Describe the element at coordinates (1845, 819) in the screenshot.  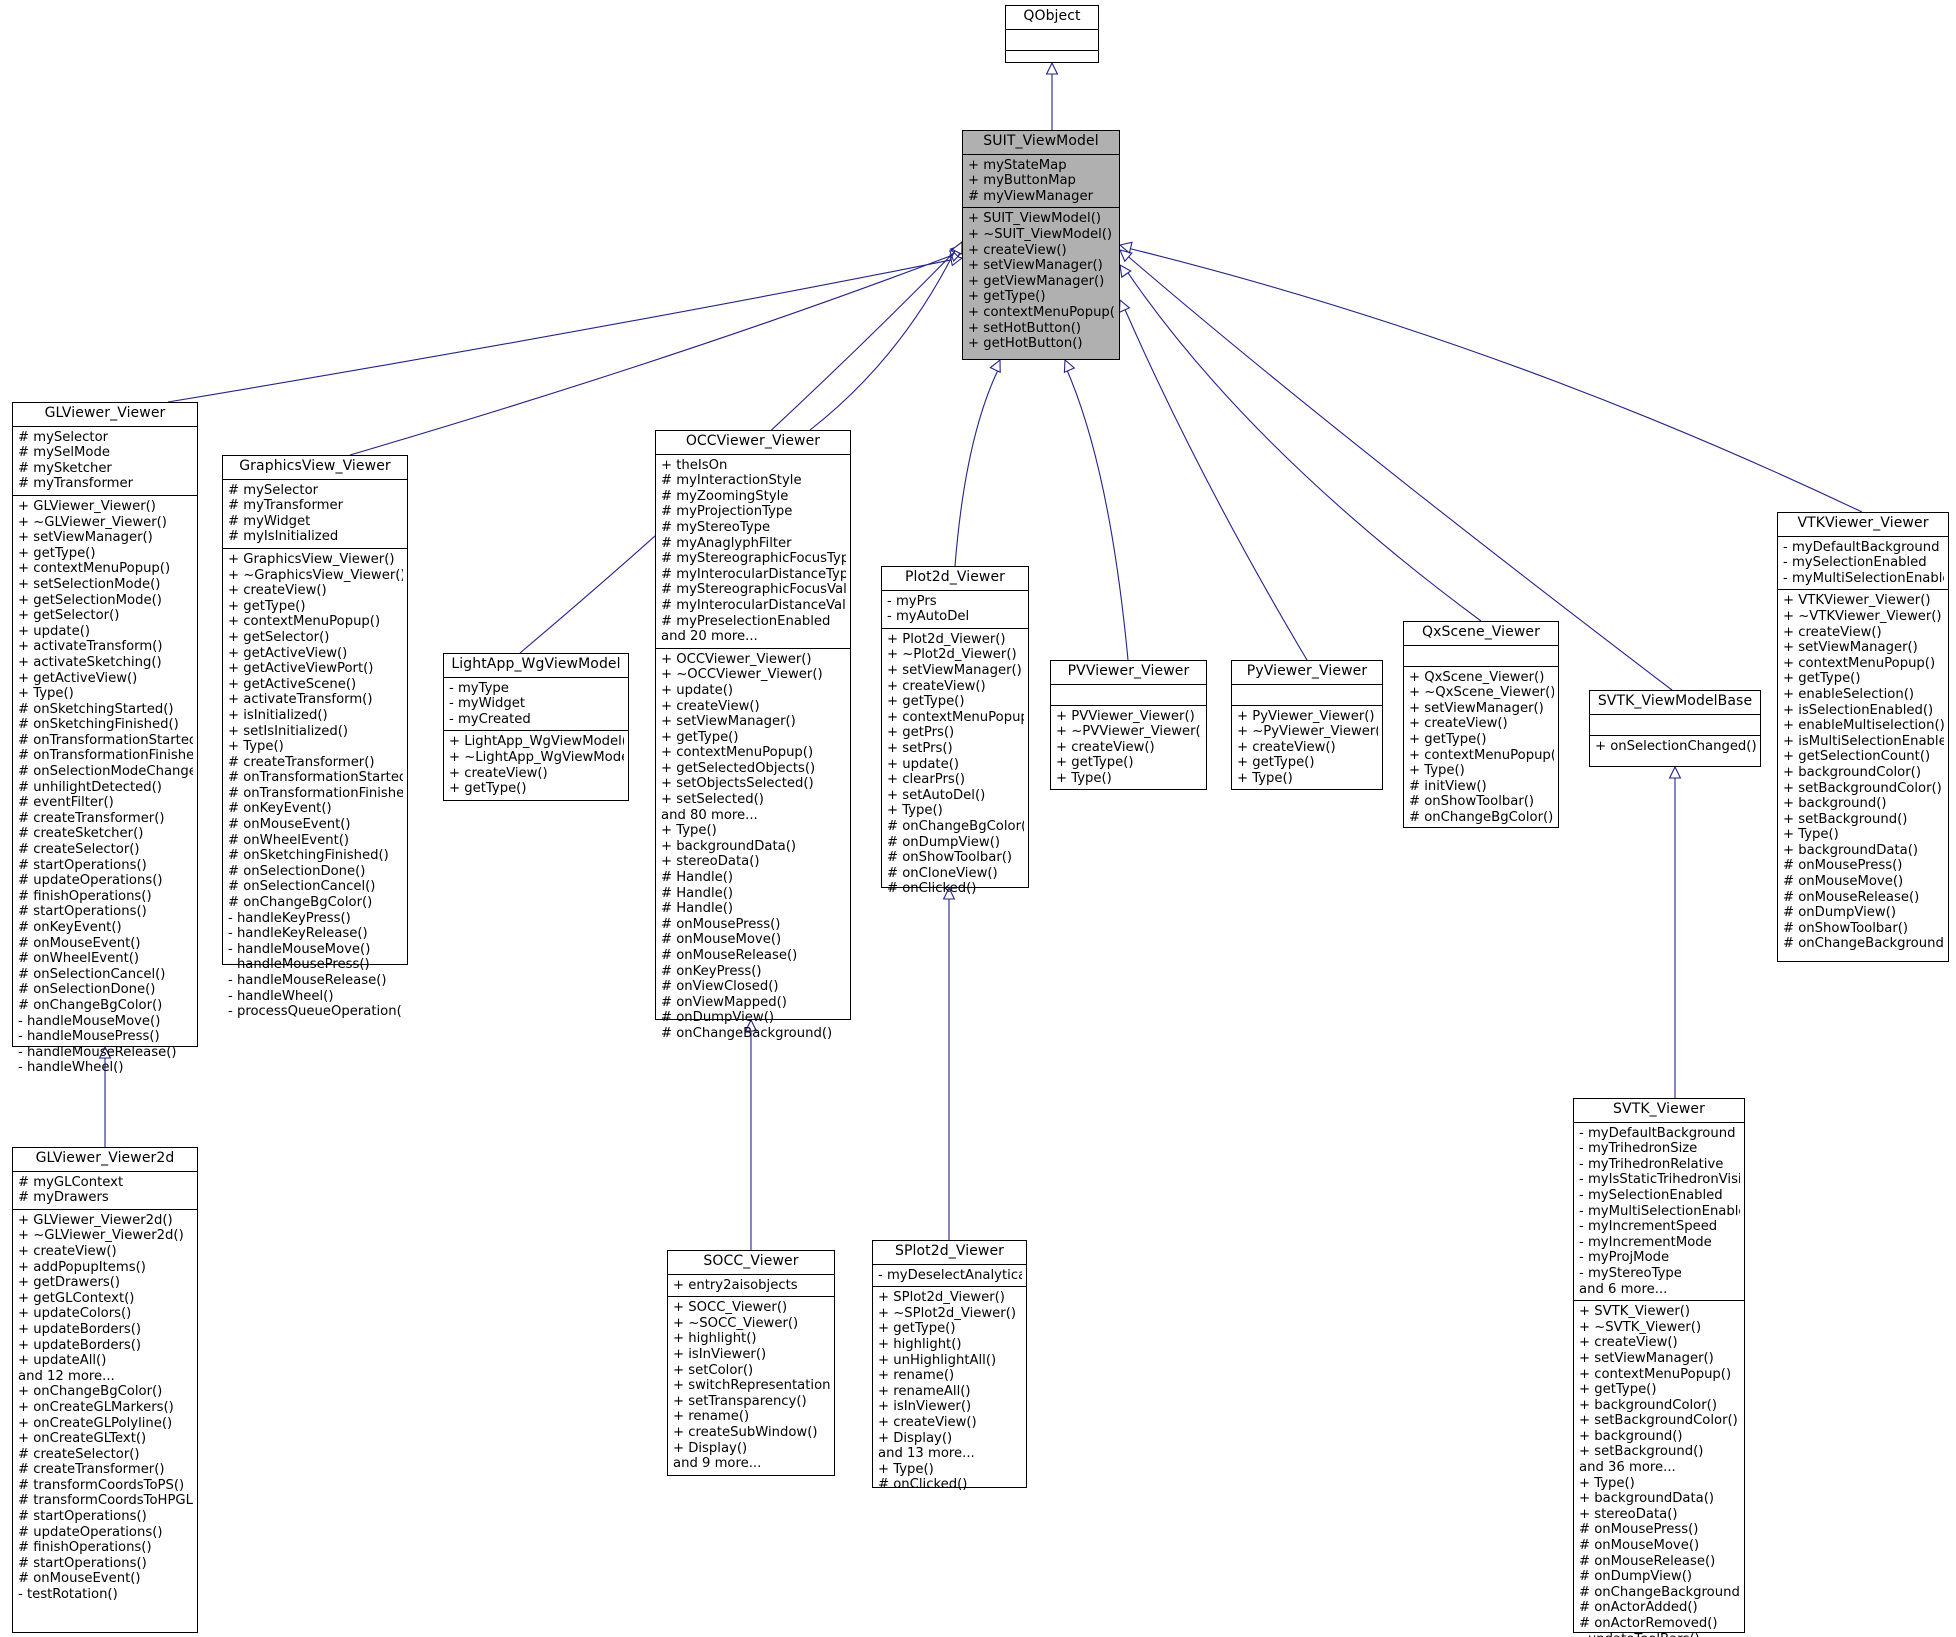
I see `operation-row: + setBackground()` at that location.